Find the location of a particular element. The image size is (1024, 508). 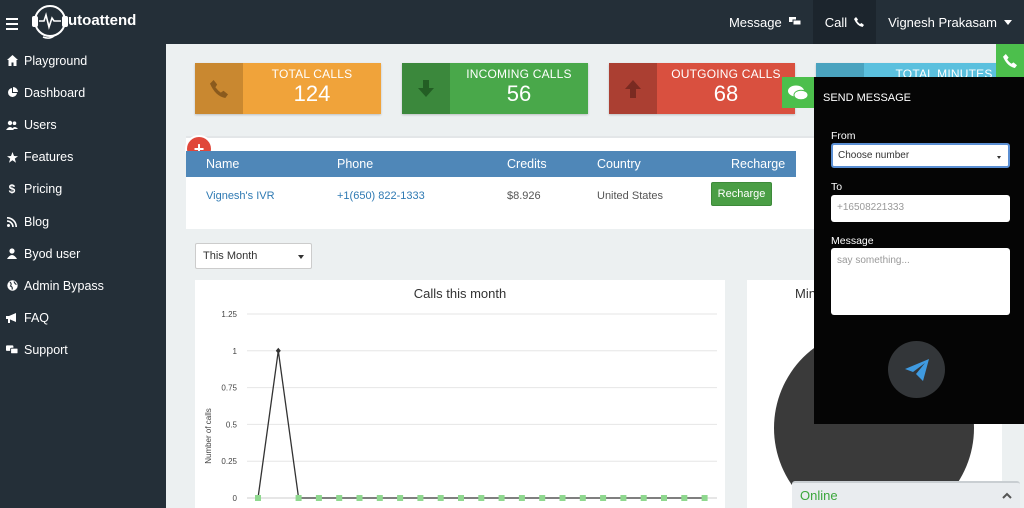

arrow-down-icon is located at coordinates (426, 88).